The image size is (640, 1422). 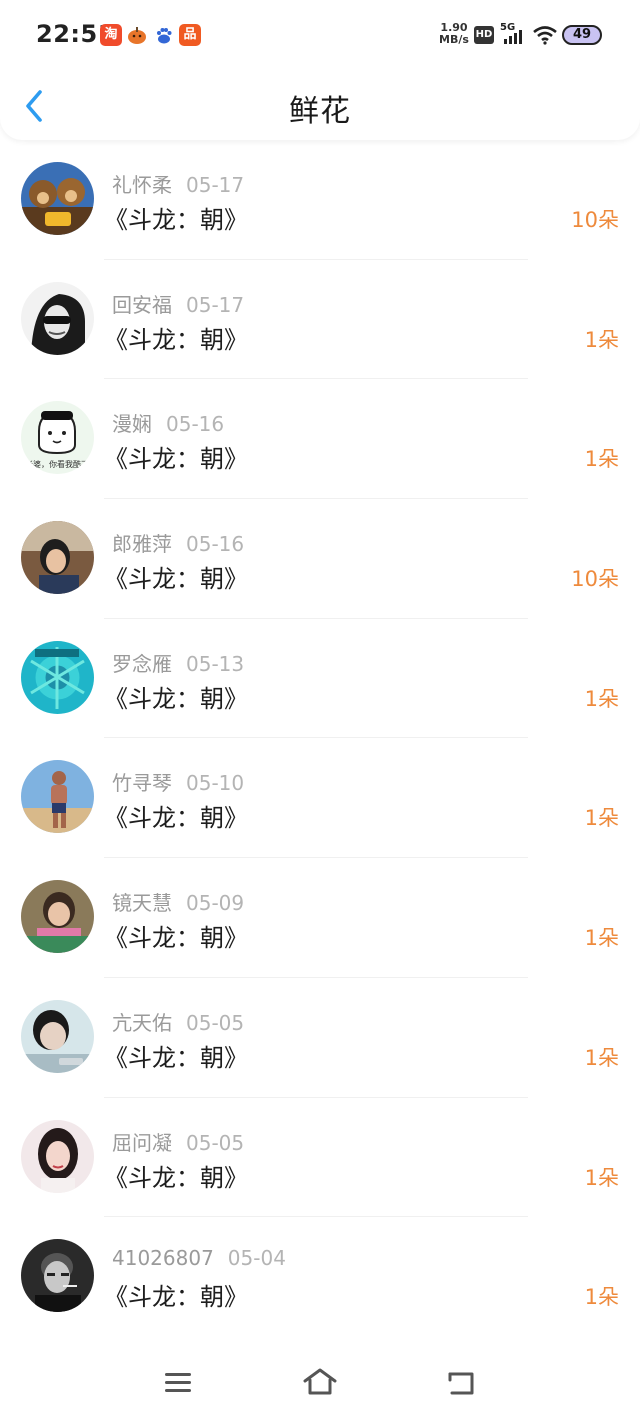 I want to click on home-icon, so click(x=320, y=1381).